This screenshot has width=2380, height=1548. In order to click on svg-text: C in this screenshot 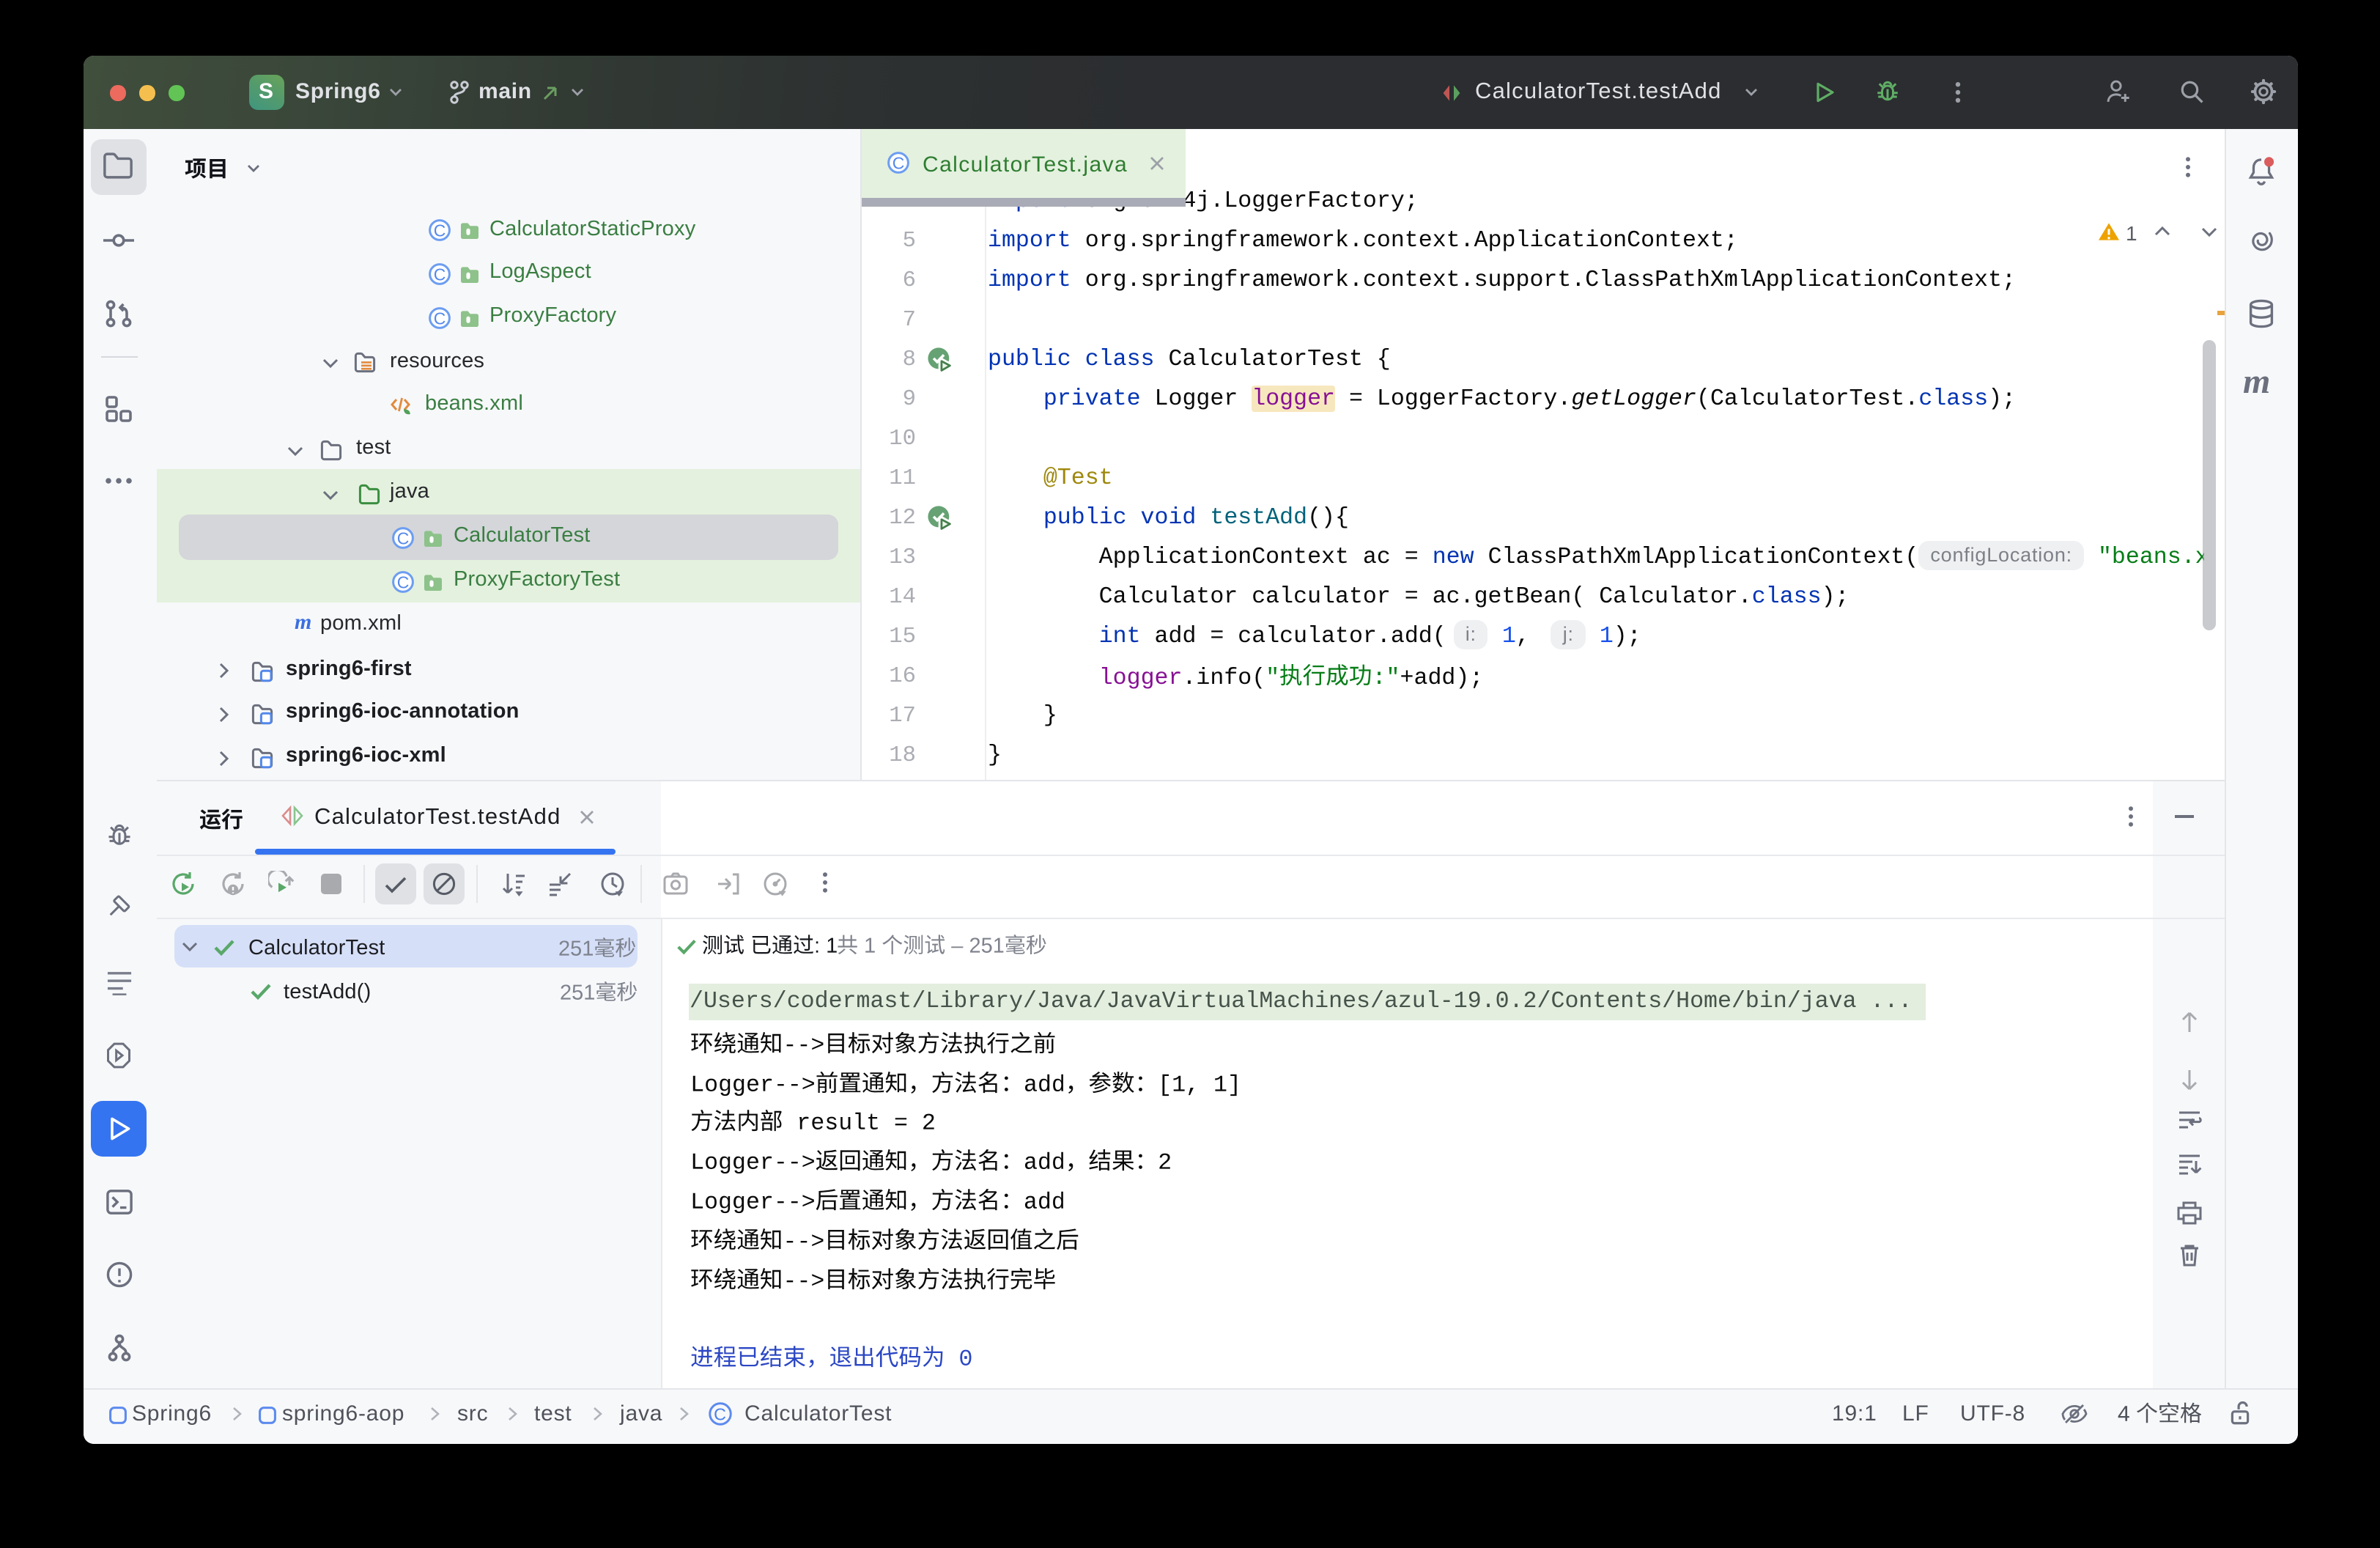, I will do `click(720, 1413)`.